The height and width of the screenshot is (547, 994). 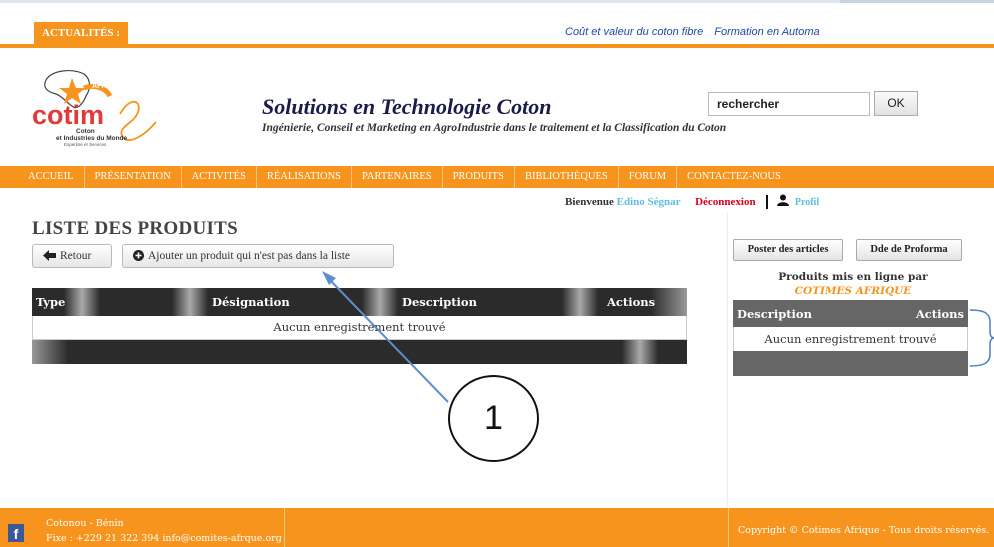 What do you see at coordinates (774, 314) in the screenshot?
I see `side-column-description: Description` at bounding box center [774, 314].